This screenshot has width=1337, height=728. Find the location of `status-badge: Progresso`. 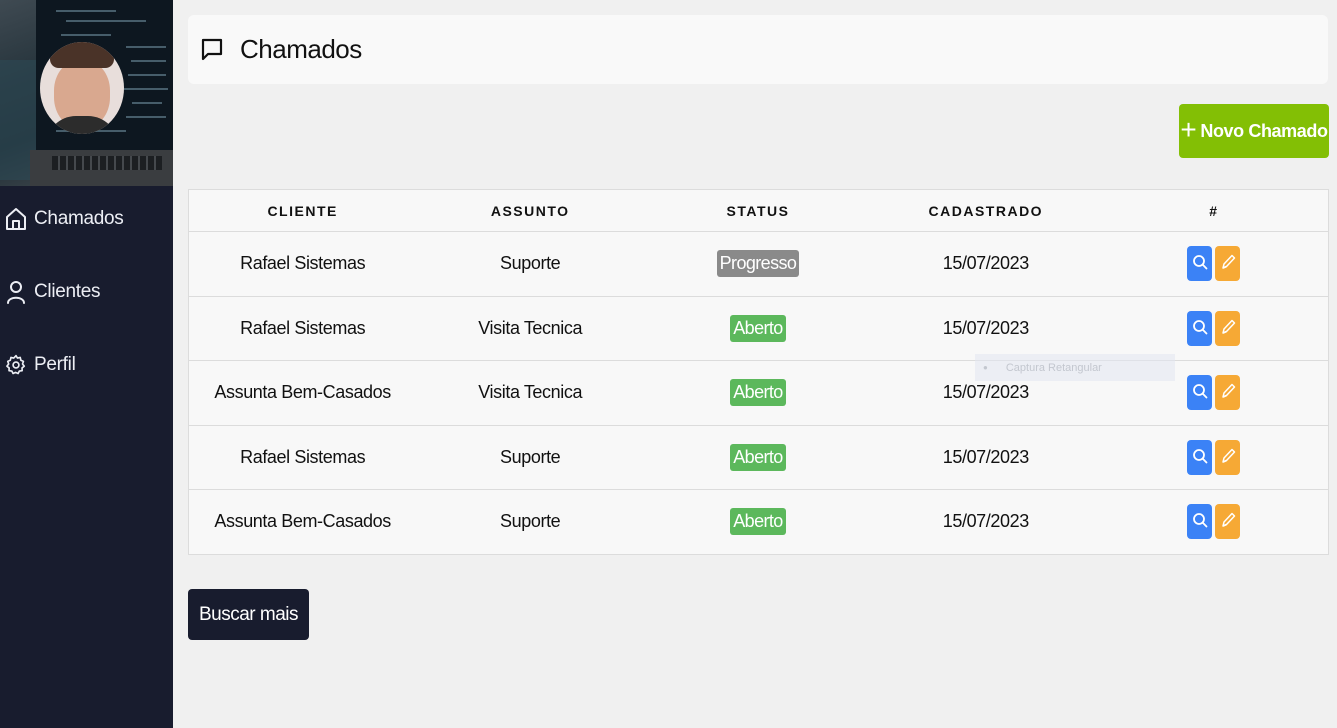

status-badge: Progresso is located at coordinates (758, 264).